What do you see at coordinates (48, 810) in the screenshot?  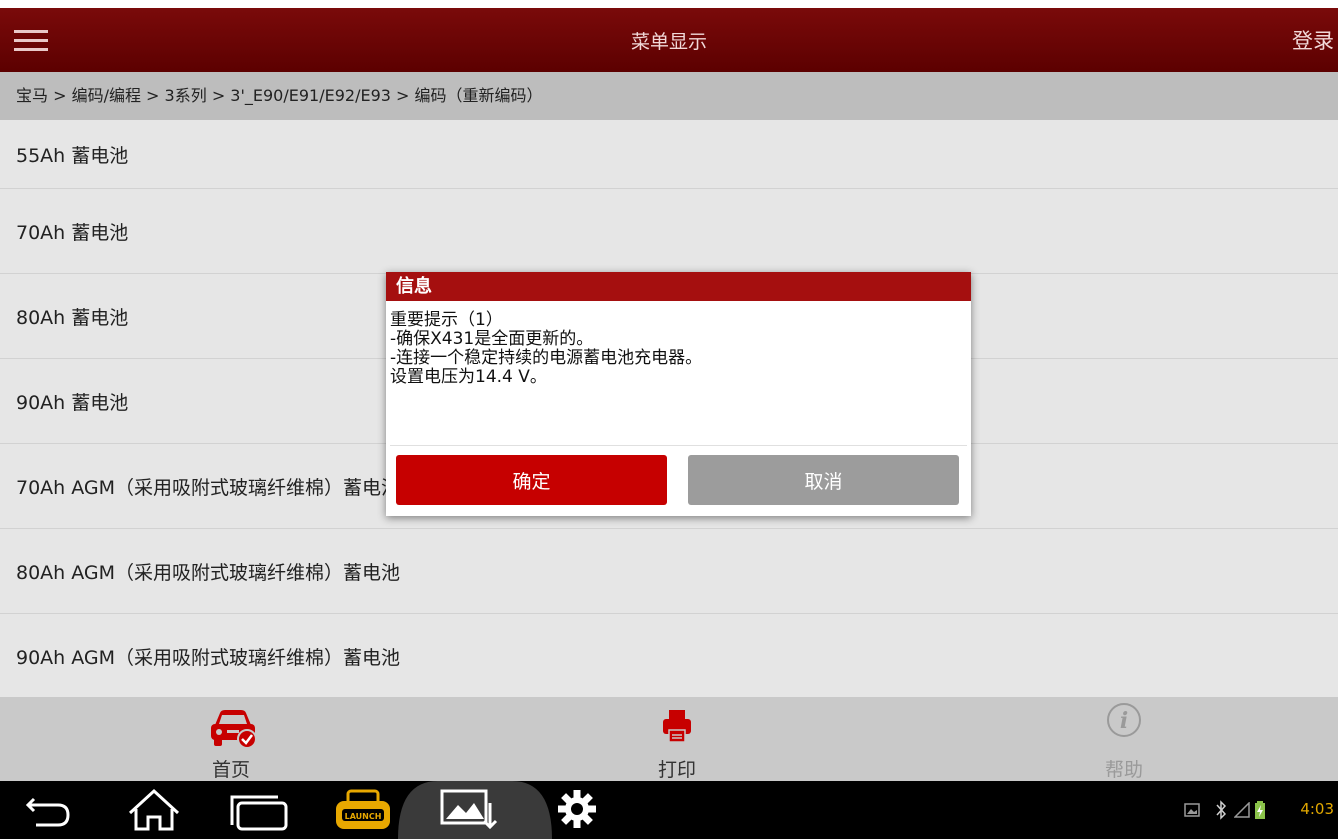 I see `back-icon` at bounding box center [48, 810].